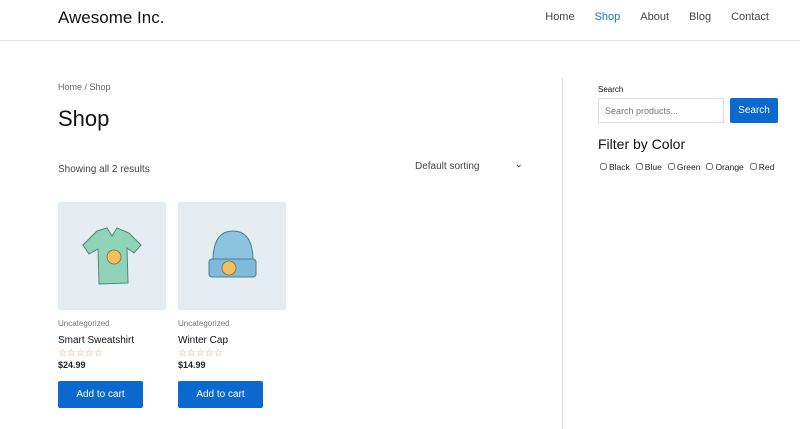 Image resolution: width=800 pixels, height=429 pixels. Describe the element at coordinates (72, 365) in the screenshot. I see `product-price: $24.99` at that location.